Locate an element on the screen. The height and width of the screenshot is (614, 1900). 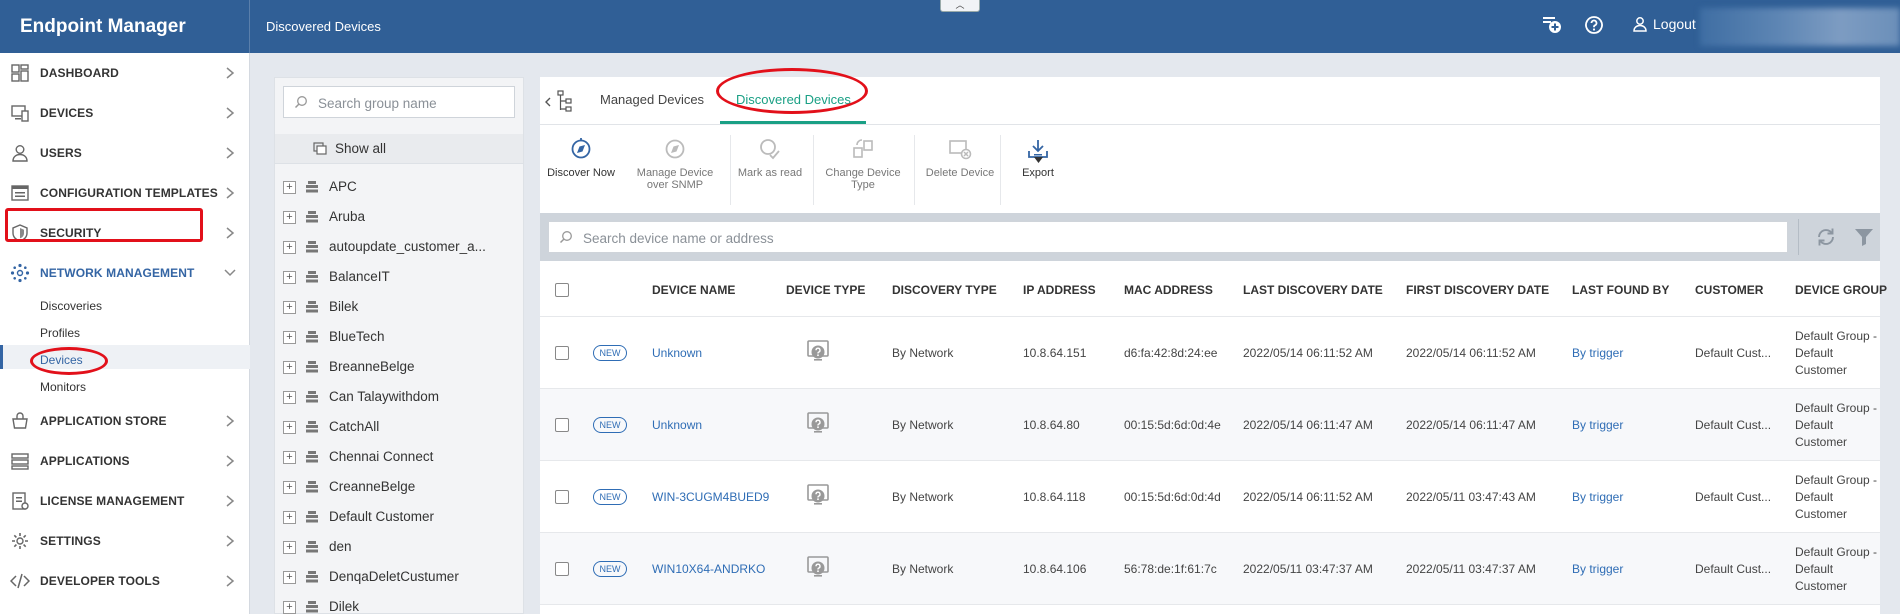
sidebar-subitem-monitors: Monitors is located at coordinates (63, 387).